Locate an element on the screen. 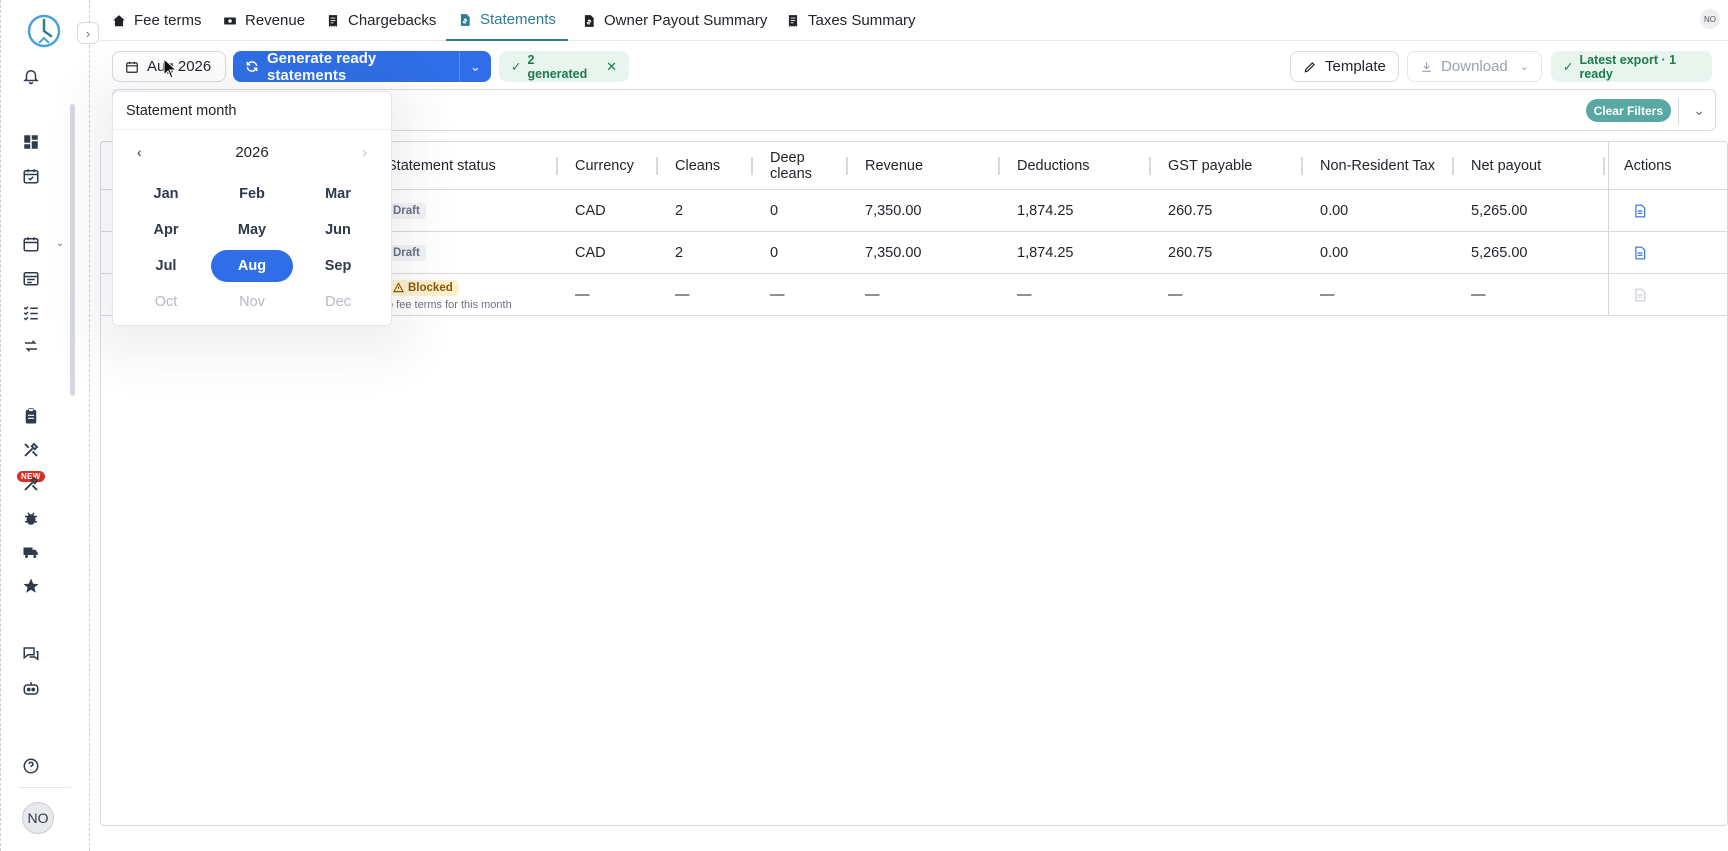 This screenshot has height=851, width=1728. robot-icon is located at coordinates (31, 688).